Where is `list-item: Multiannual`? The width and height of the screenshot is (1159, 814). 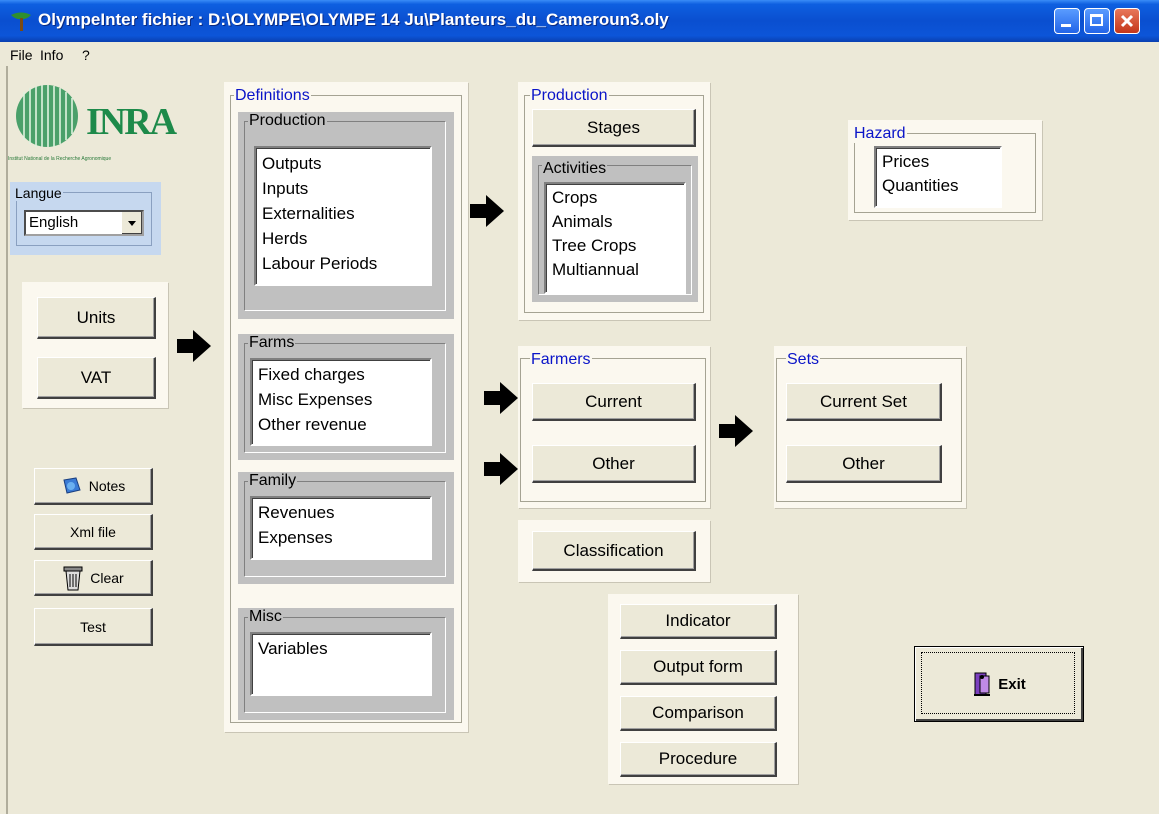
list-item: Multiannual is located at coordinates (615, 270).